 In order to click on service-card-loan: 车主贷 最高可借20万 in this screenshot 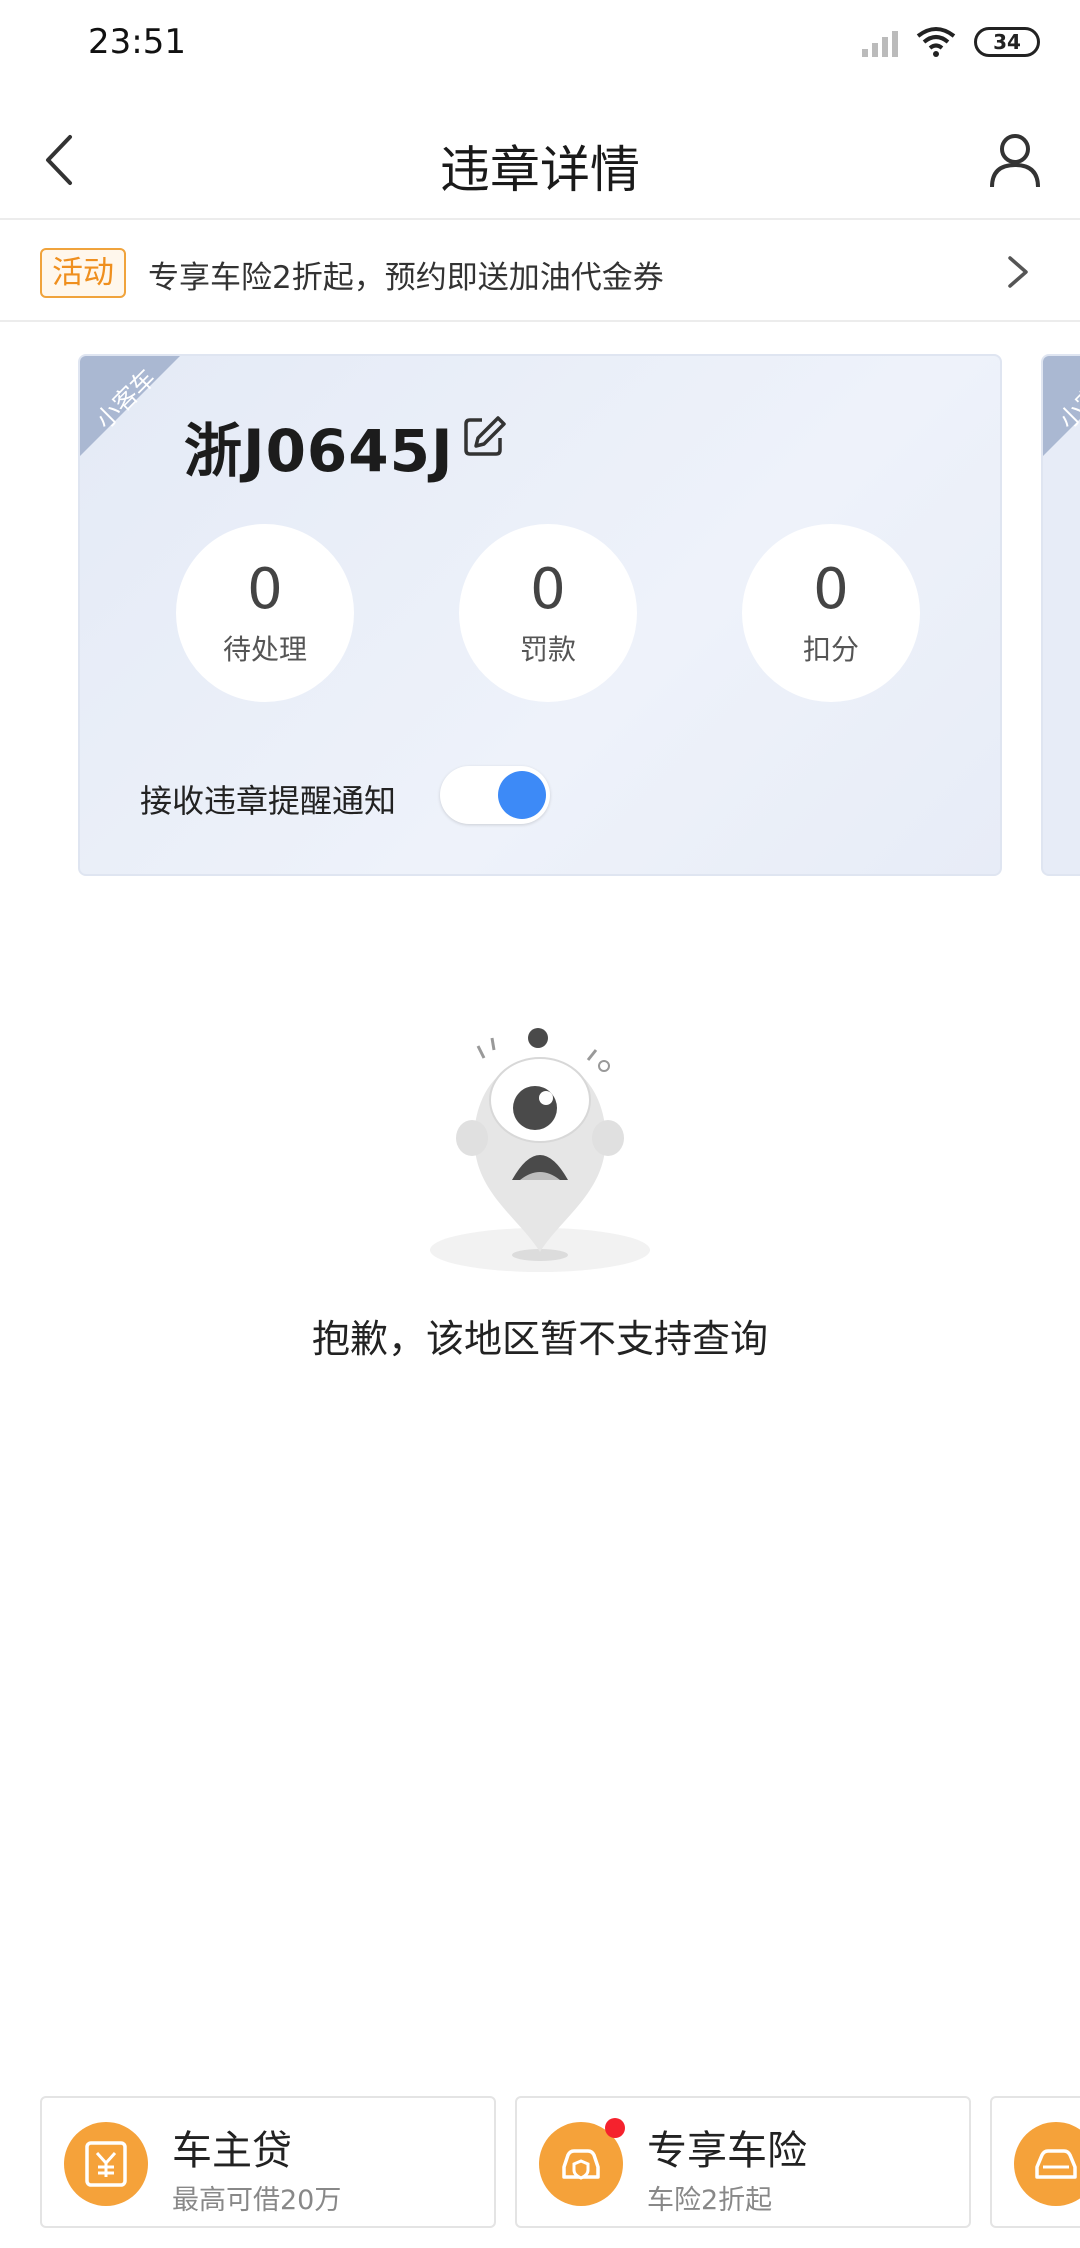, I will do `click(268, 2162)`.